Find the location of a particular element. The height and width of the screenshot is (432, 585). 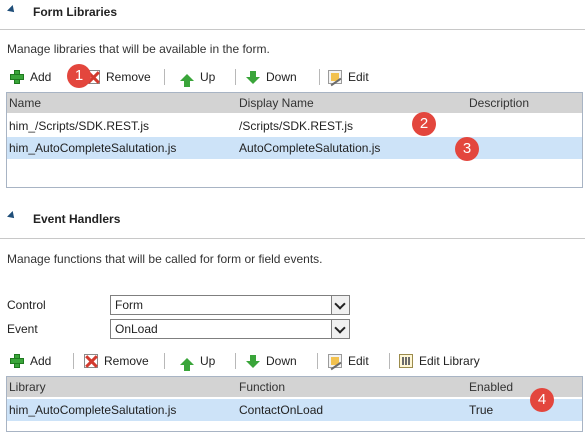

handler-library-cell: him_AutoCompleteSalutation.js is located at coordinates (93, 410).